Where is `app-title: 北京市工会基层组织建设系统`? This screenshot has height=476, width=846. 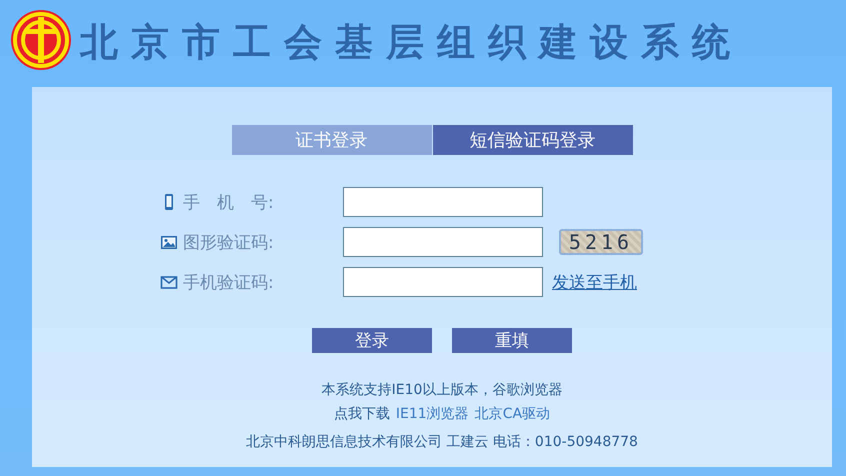 app-title: 北京市工会基层组织建设系统 is located at coordinates (411, 42).